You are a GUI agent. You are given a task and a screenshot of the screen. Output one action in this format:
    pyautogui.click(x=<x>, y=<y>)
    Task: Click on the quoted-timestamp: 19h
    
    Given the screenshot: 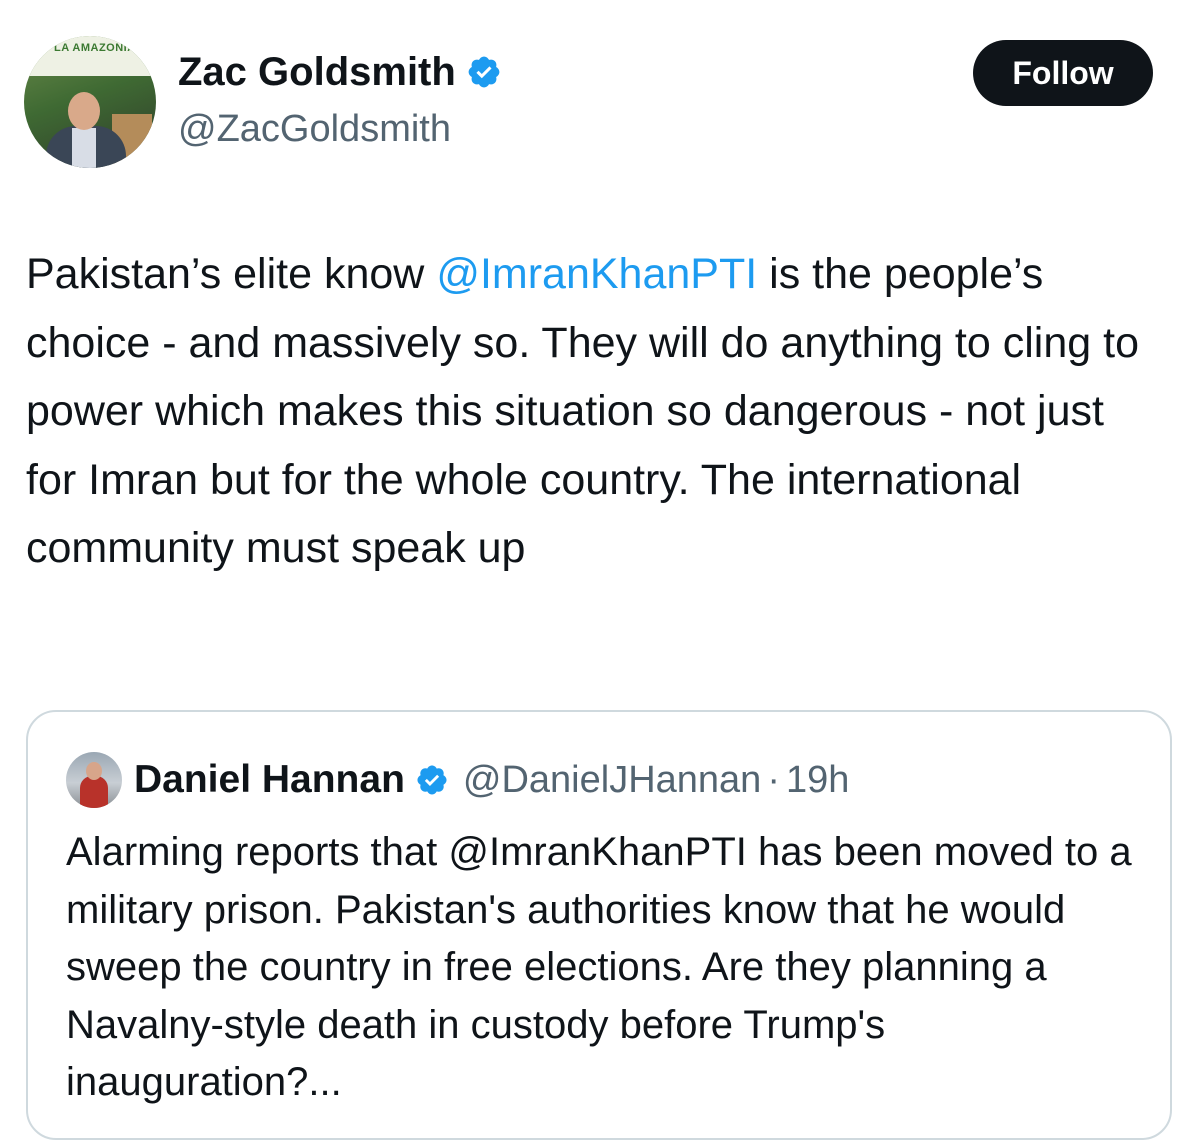 What is the action you would take?
    pyautogui.click(x=817, y=780)
    